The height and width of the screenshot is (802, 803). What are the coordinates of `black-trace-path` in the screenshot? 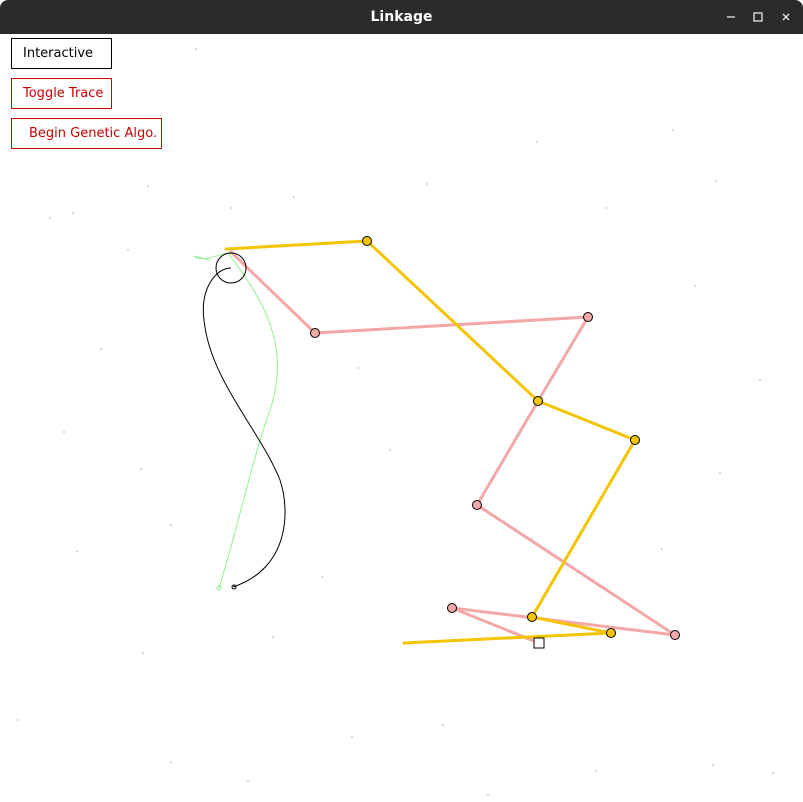 It's located at (244, 427).